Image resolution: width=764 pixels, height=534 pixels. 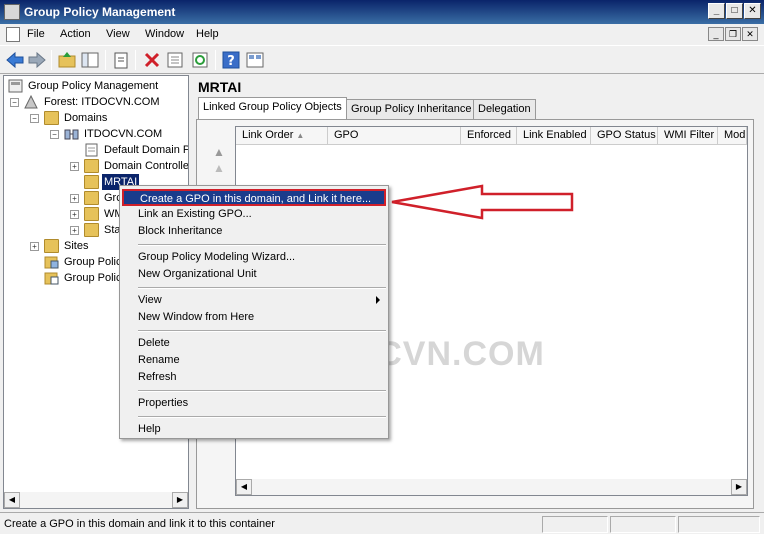 I want to click on menu-action: Action, so click(x=75, y=34).